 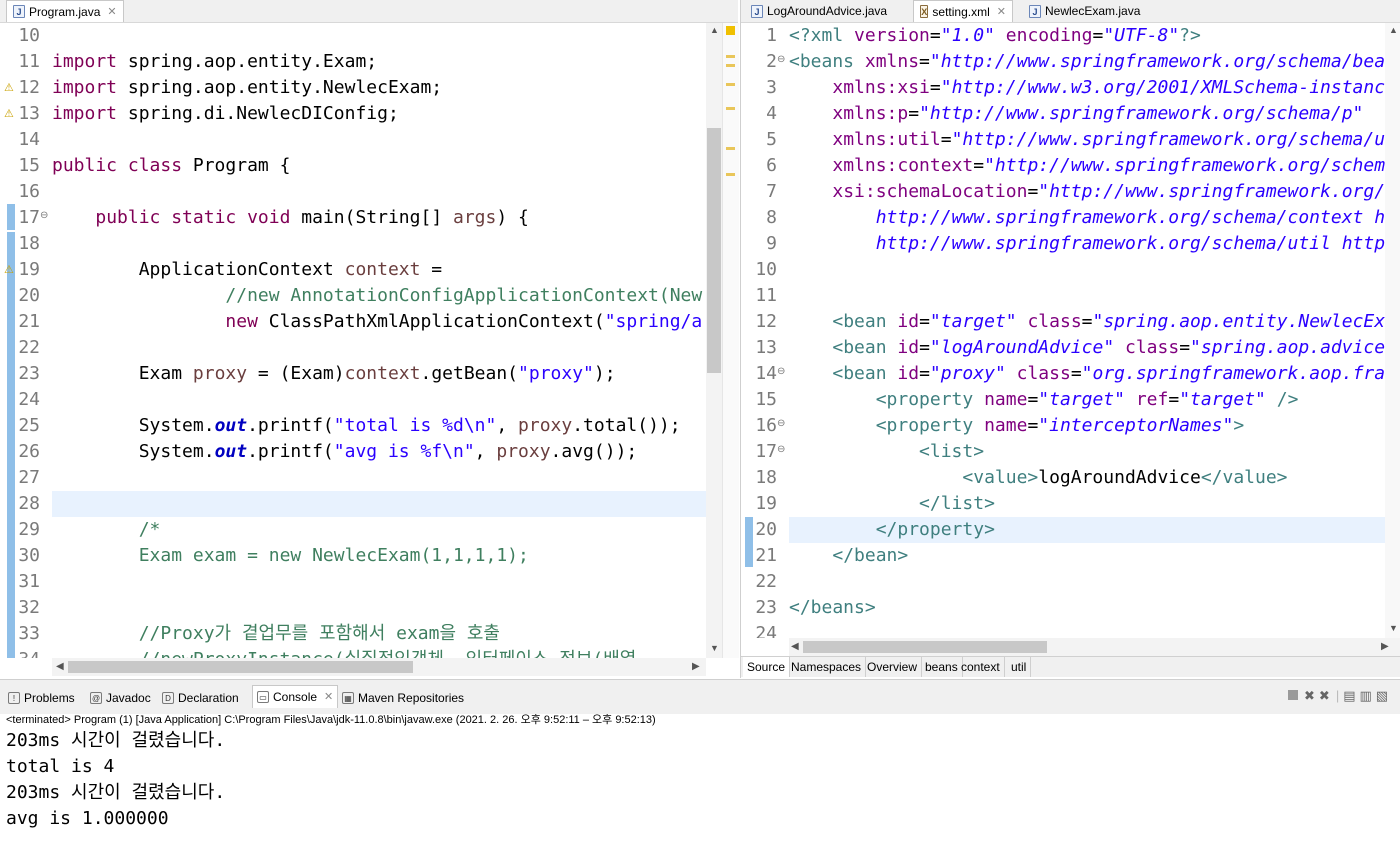 What do you see at coordinates (767, 667) in the screenshot?
I see `xml-page-tab-source: Source` at bounding box center [767, 667].